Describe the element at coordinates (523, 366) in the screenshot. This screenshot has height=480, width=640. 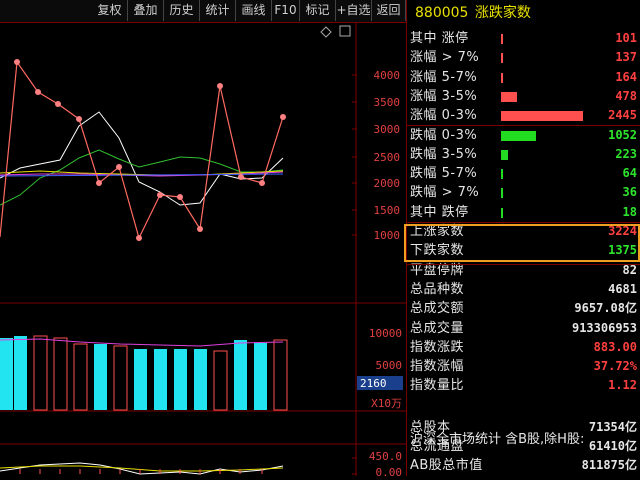
I see `stat-row: 指数涨幅 37.72%` at that location.